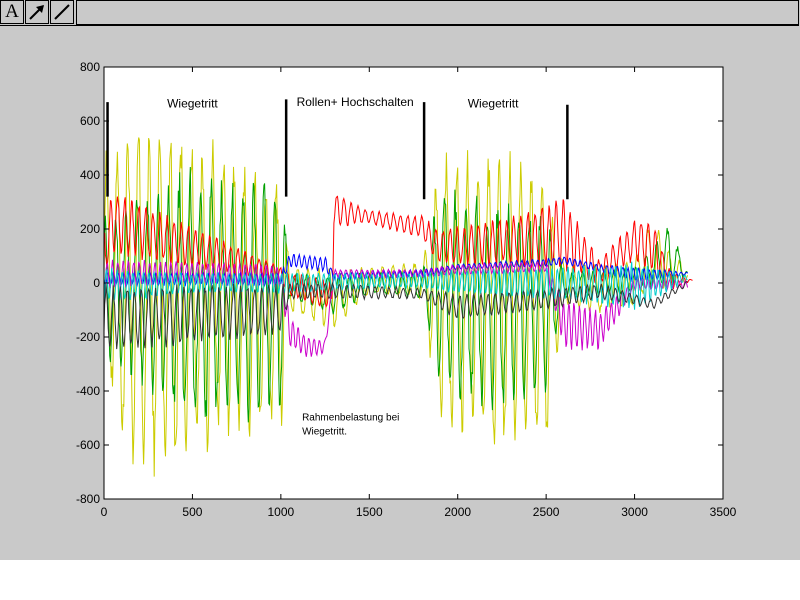 This screenshot has width=800, height=600. Describe the element at coordinates (96, 283) in the screenshot. I see `y-tick-label: 0` at that location.